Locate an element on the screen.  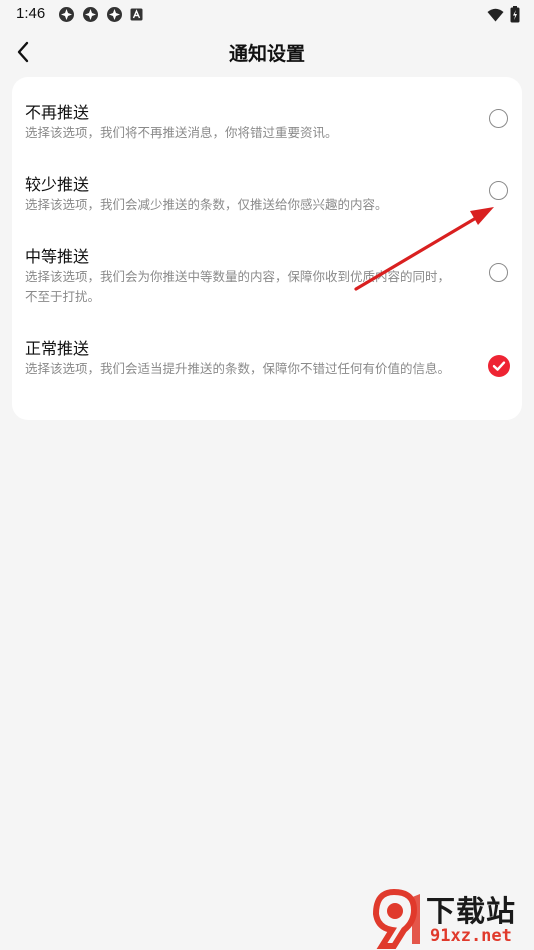
option-radio-checked is located at coordinates (499, 366).